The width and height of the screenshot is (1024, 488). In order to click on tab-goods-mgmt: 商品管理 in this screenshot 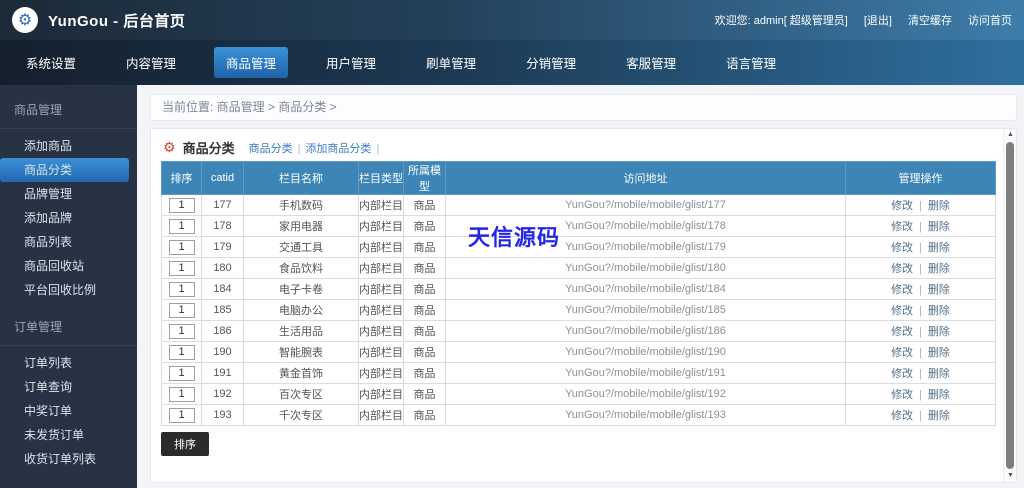, I will do `click(251, 62)`.